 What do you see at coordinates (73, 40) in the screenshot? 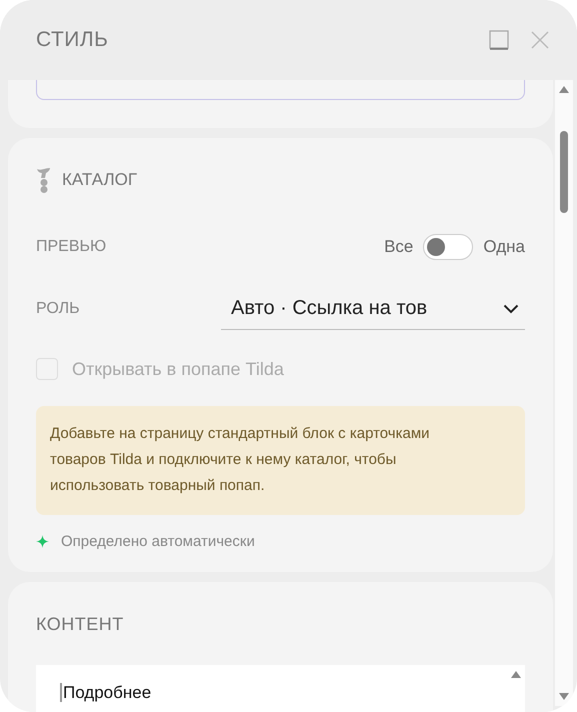
I see `window-title: СТИЛЬ` at bounding box center [73, 40].